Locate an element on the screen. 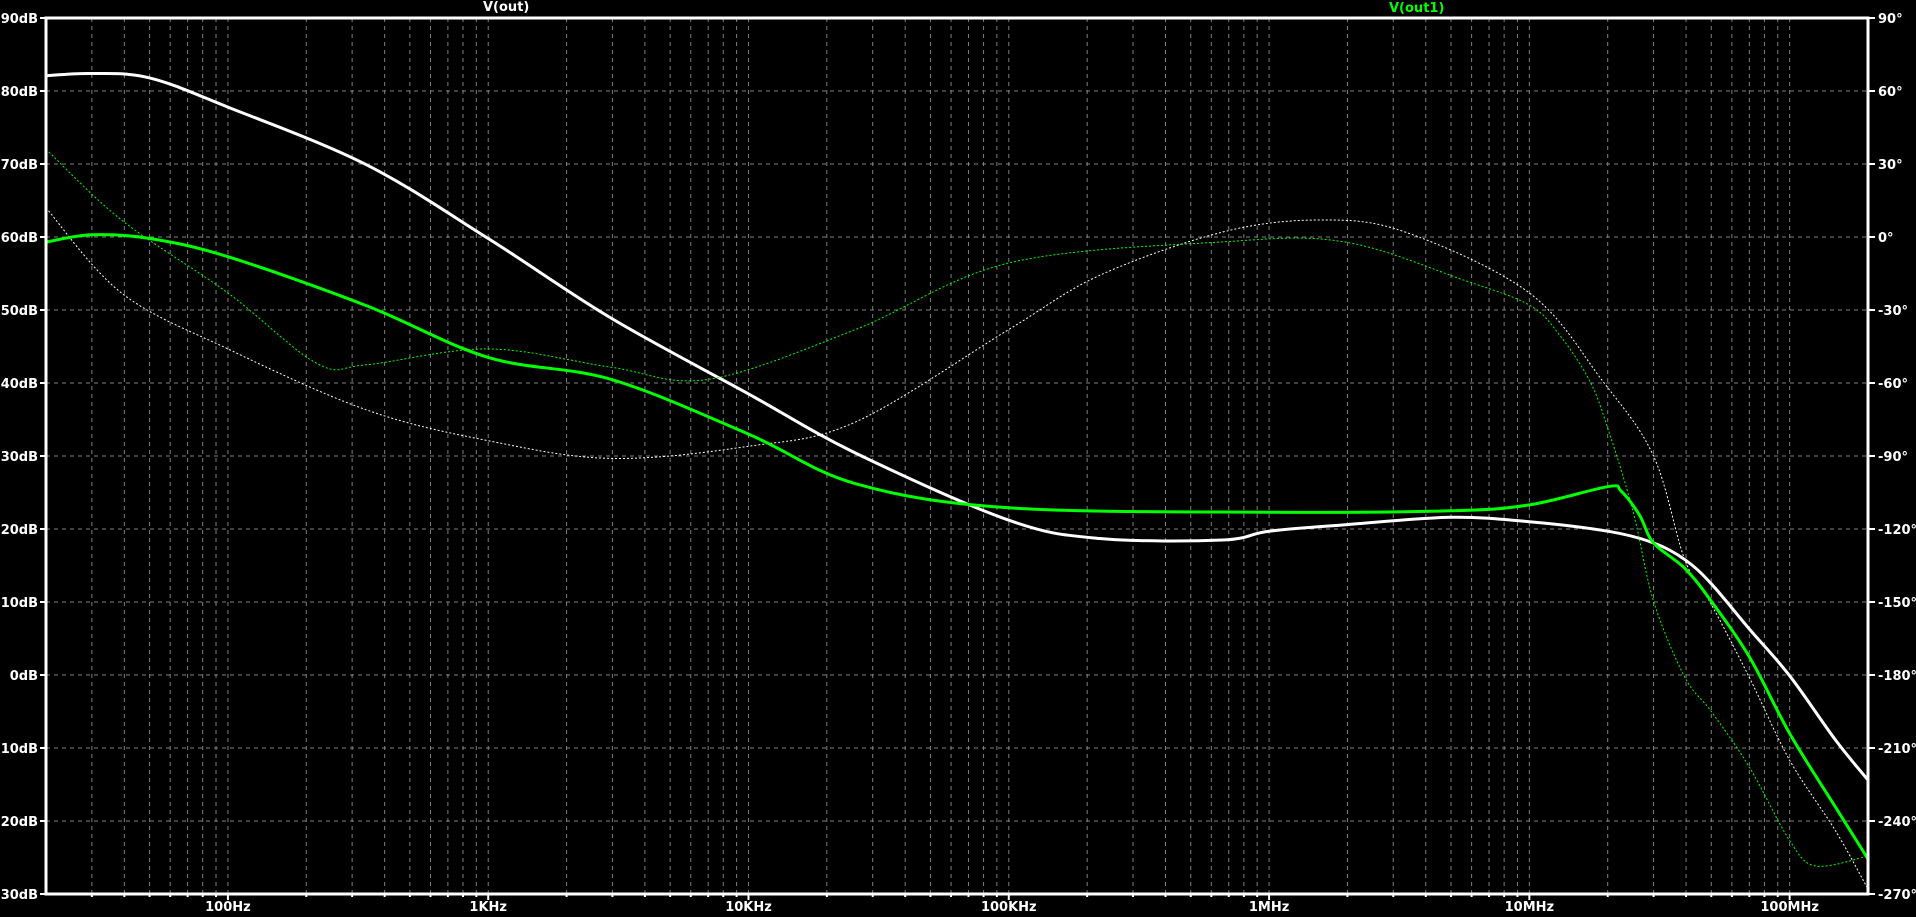 This screenshot has height=917, width=1916. y-left-tick-label: -10dB is located at coordinates (19, 749).